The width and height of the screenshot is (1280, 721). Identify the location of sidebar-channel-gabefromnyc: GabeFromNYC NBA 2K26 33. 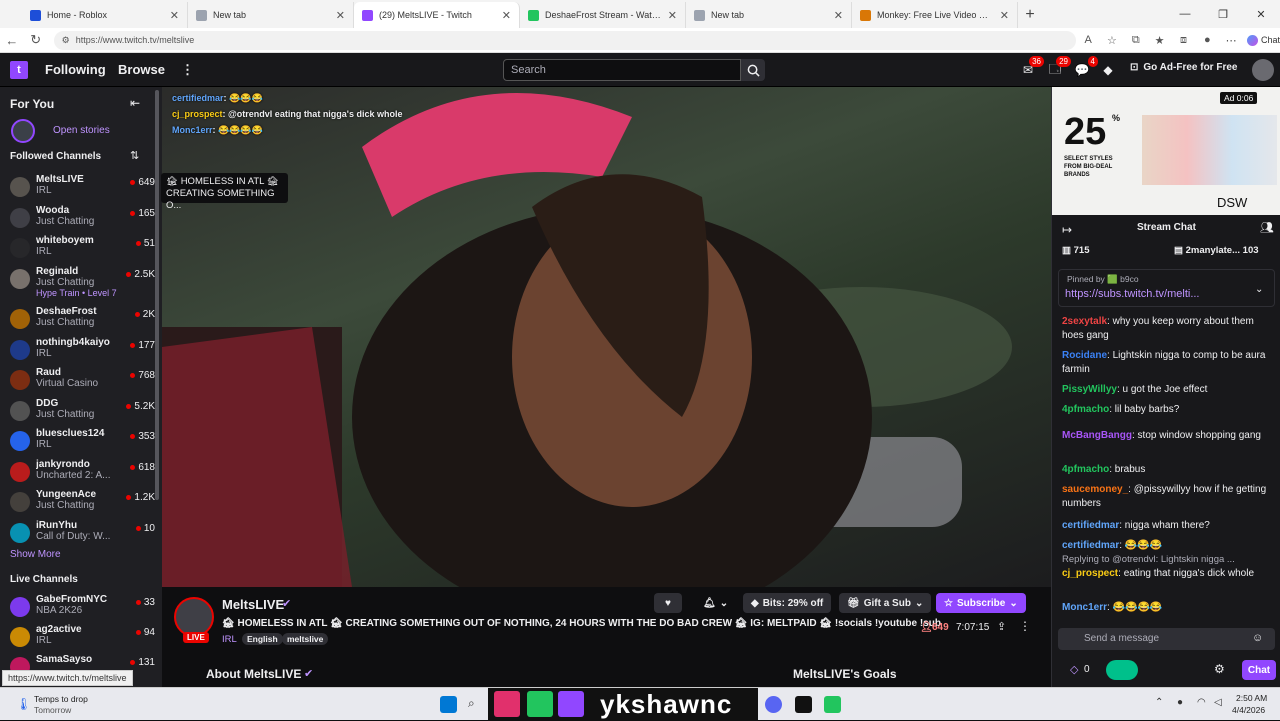
(82, 609).